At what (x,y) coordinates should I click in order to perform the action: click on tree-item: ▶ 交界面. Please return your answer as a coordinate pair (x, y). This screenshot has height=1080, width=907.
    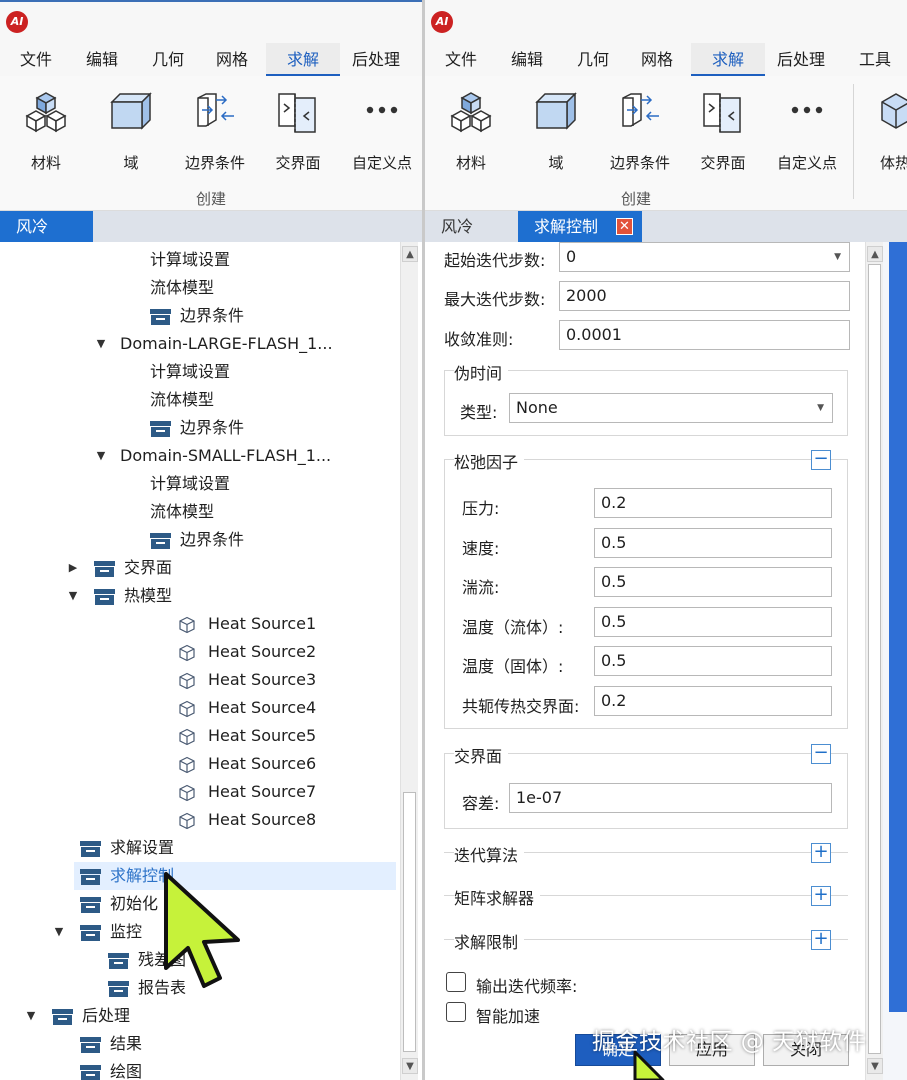
    Looking at the image, I should click on (198, 568).